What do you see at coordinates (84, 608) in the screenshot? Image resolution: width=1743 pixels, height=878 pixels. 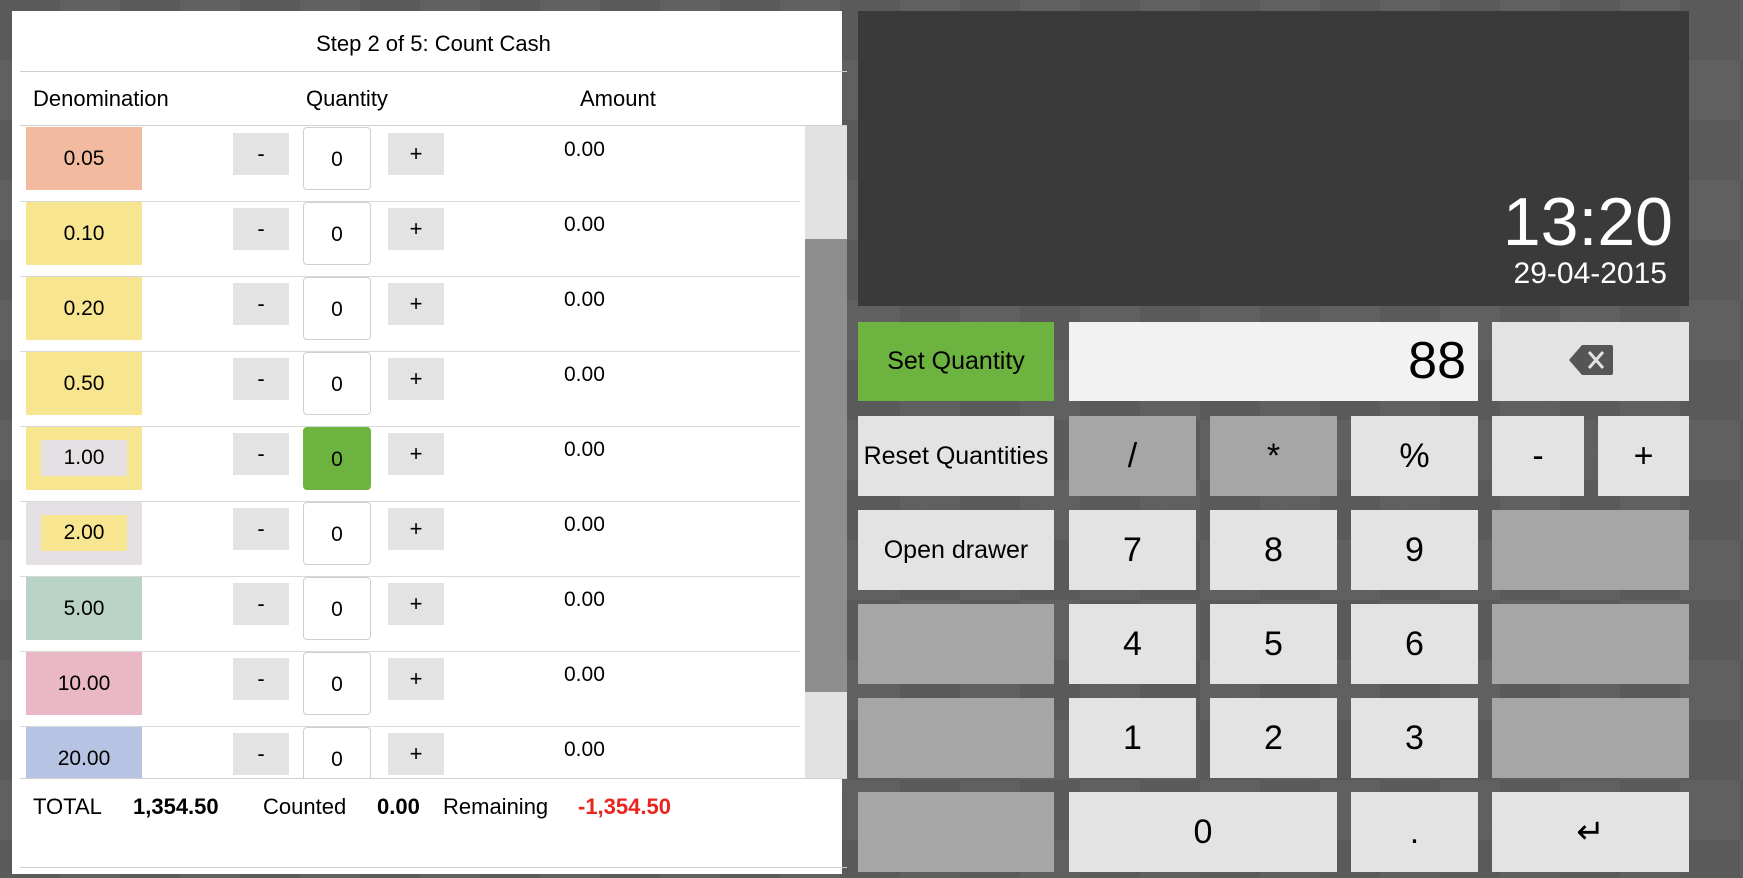 I see `denomination-label: 5.00` at bounding box center [84, 608].